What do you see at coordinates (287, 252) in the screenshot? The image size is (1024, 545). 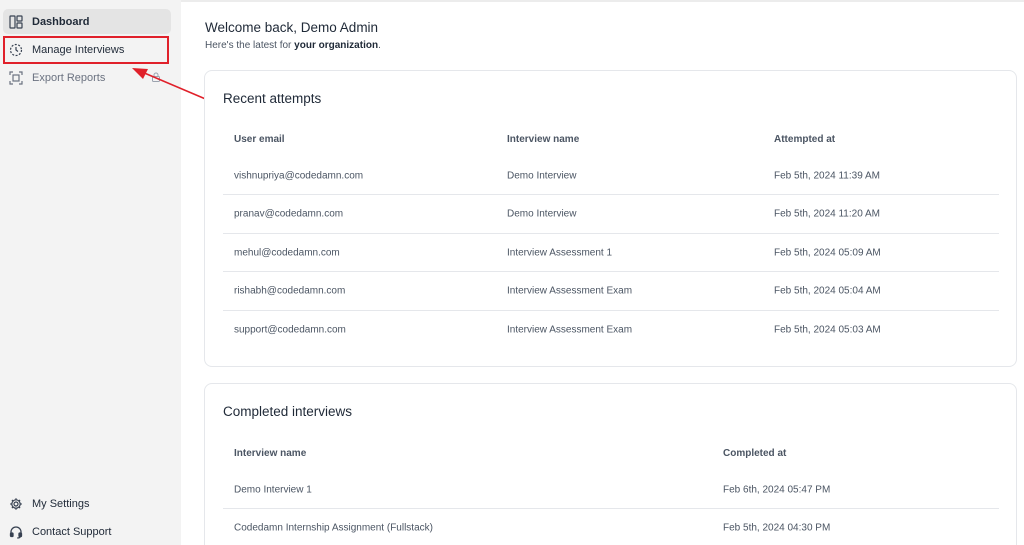 I see `user-email-cell: mehul@codedamn.com` at bounding box center [287, 252].